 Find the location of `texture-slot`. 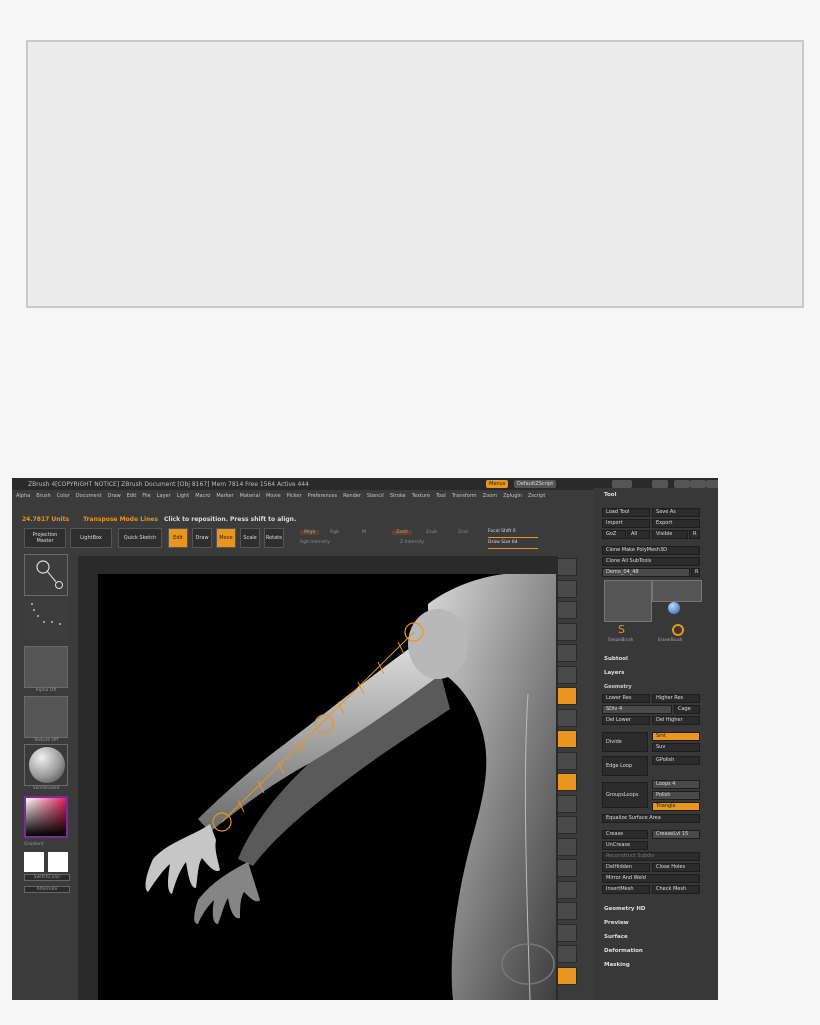

texture-slot is located at coordinates (46, 717).